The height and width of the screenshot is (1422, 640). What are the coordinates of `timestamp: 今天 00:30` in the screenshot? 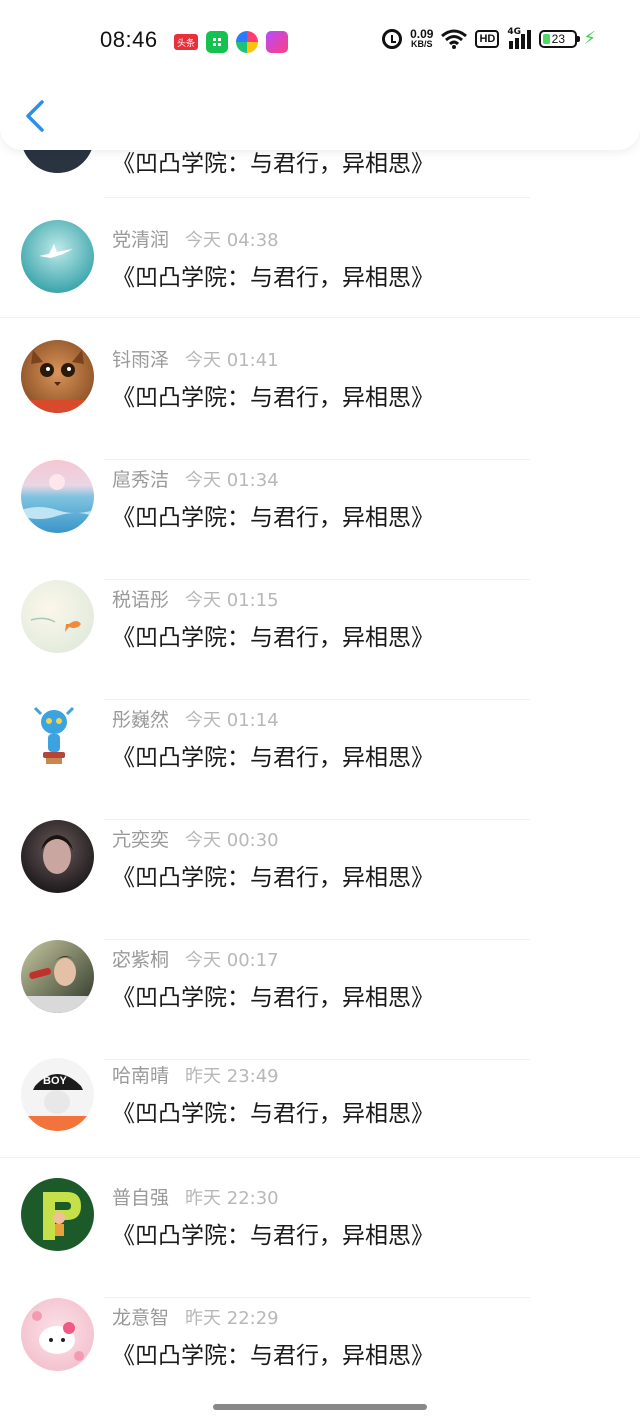 It's located at (232, 840).